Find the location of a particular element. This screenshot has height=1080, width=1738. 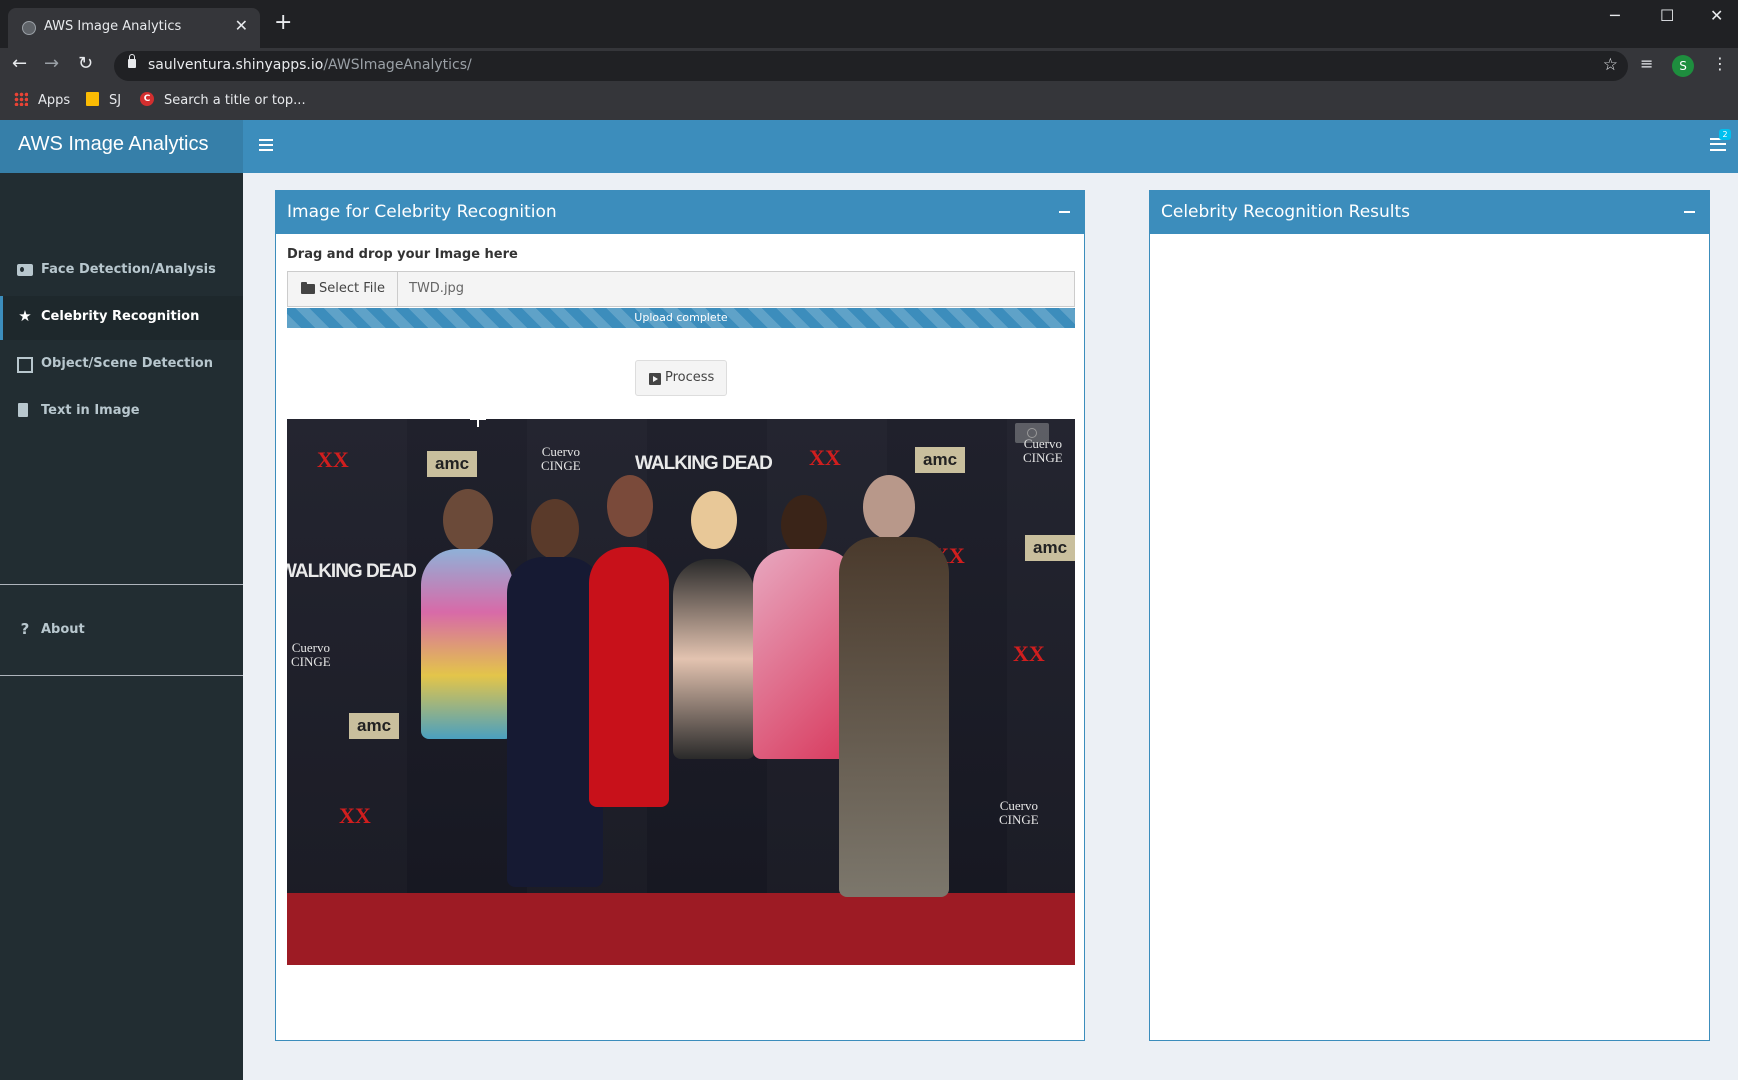

star-icon: ★ is located at coordinates (25, 316).